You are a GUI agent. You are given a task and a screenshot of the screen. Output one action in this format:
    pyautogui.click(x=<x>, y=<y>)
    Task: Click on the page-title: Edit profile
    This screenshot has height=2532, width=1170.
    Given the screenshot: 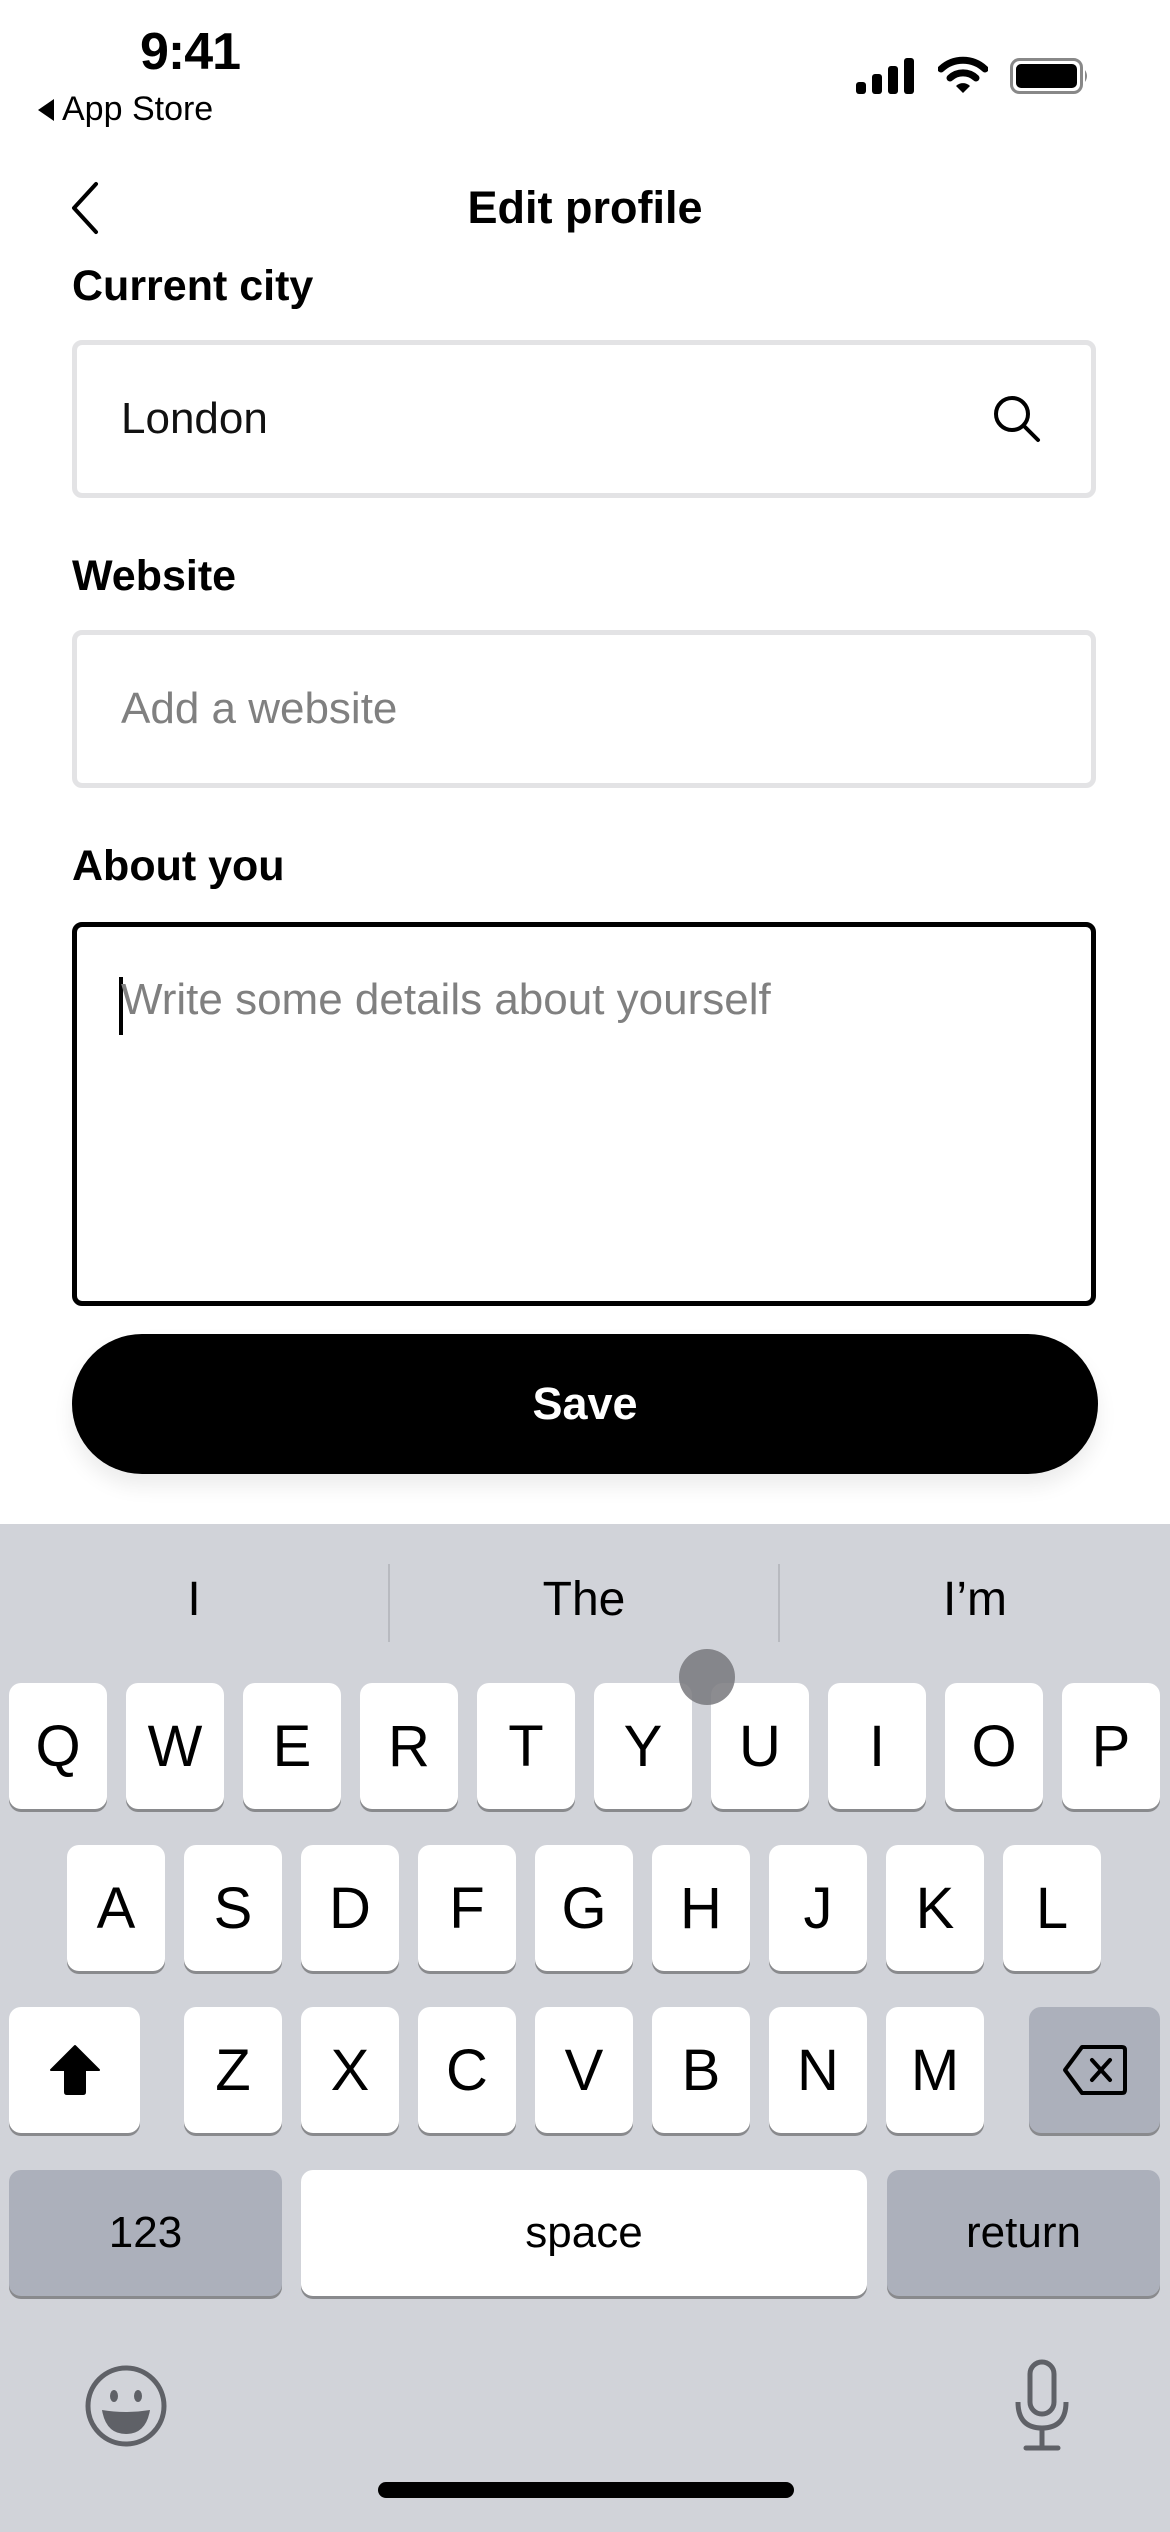 What is the action you would take?
    pyautogui.click(x=585, y=207)
    